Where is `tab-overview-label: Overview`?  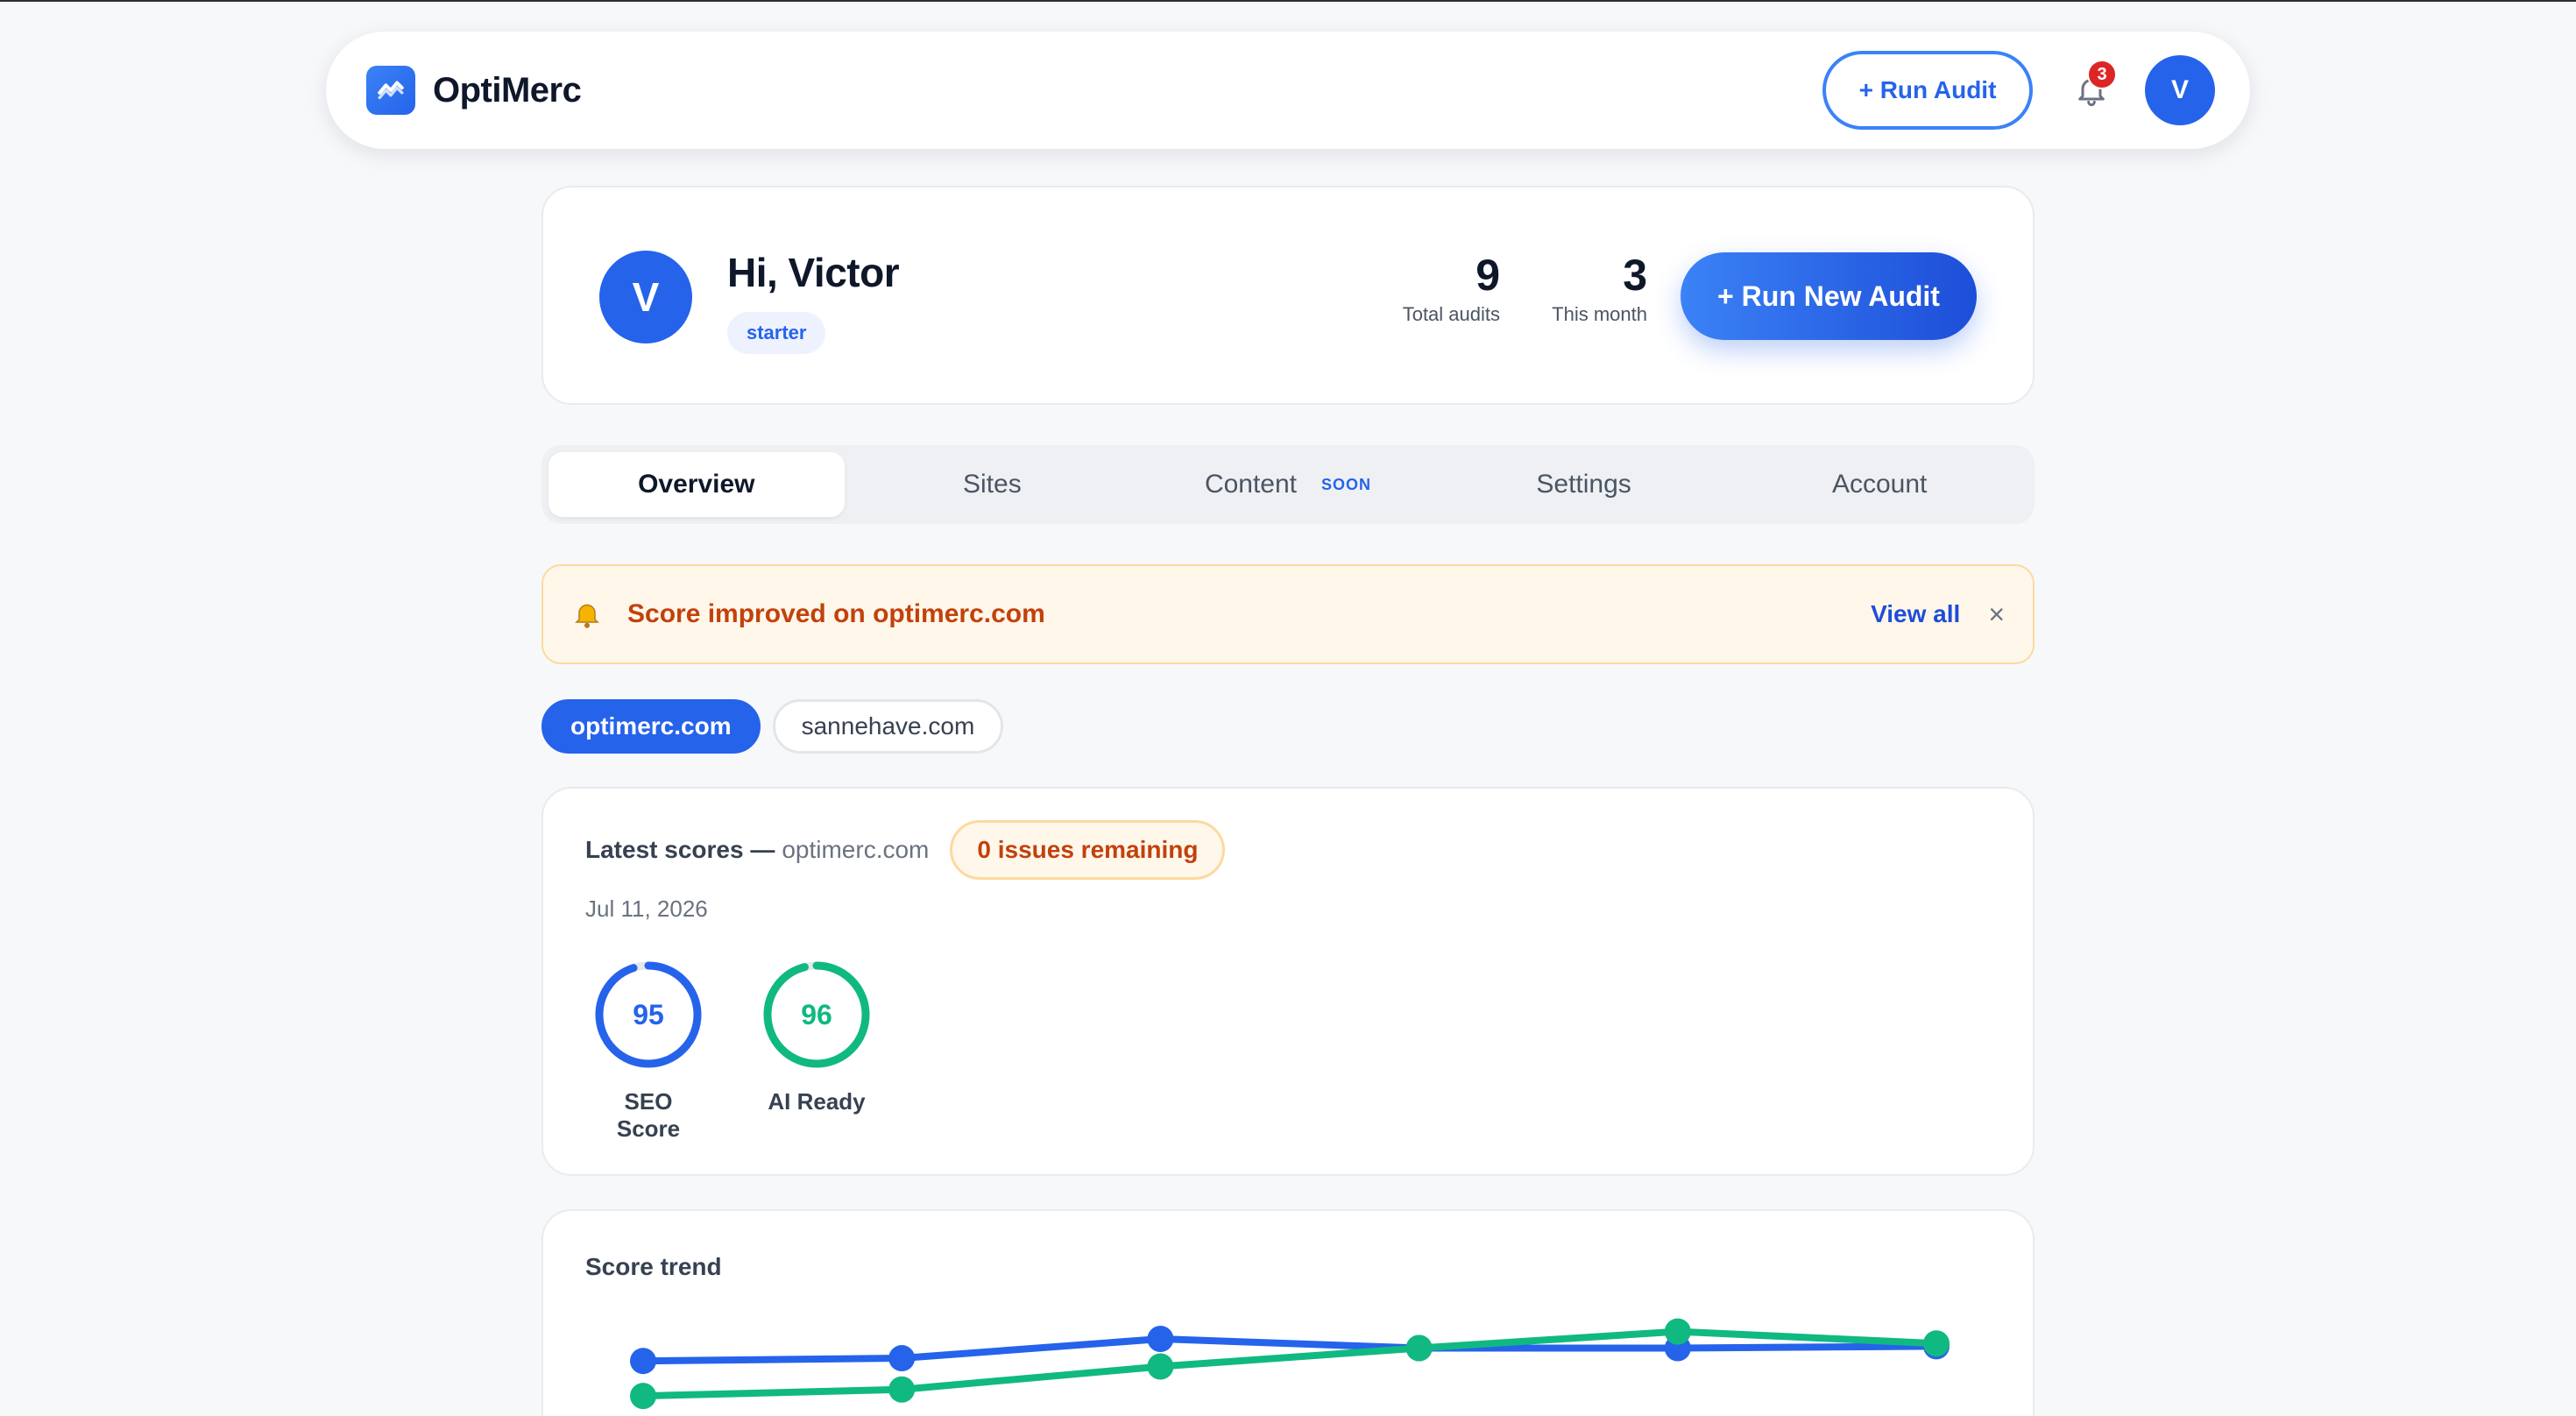
tab-overview-label: Overview is located at coordinates (696, 484).